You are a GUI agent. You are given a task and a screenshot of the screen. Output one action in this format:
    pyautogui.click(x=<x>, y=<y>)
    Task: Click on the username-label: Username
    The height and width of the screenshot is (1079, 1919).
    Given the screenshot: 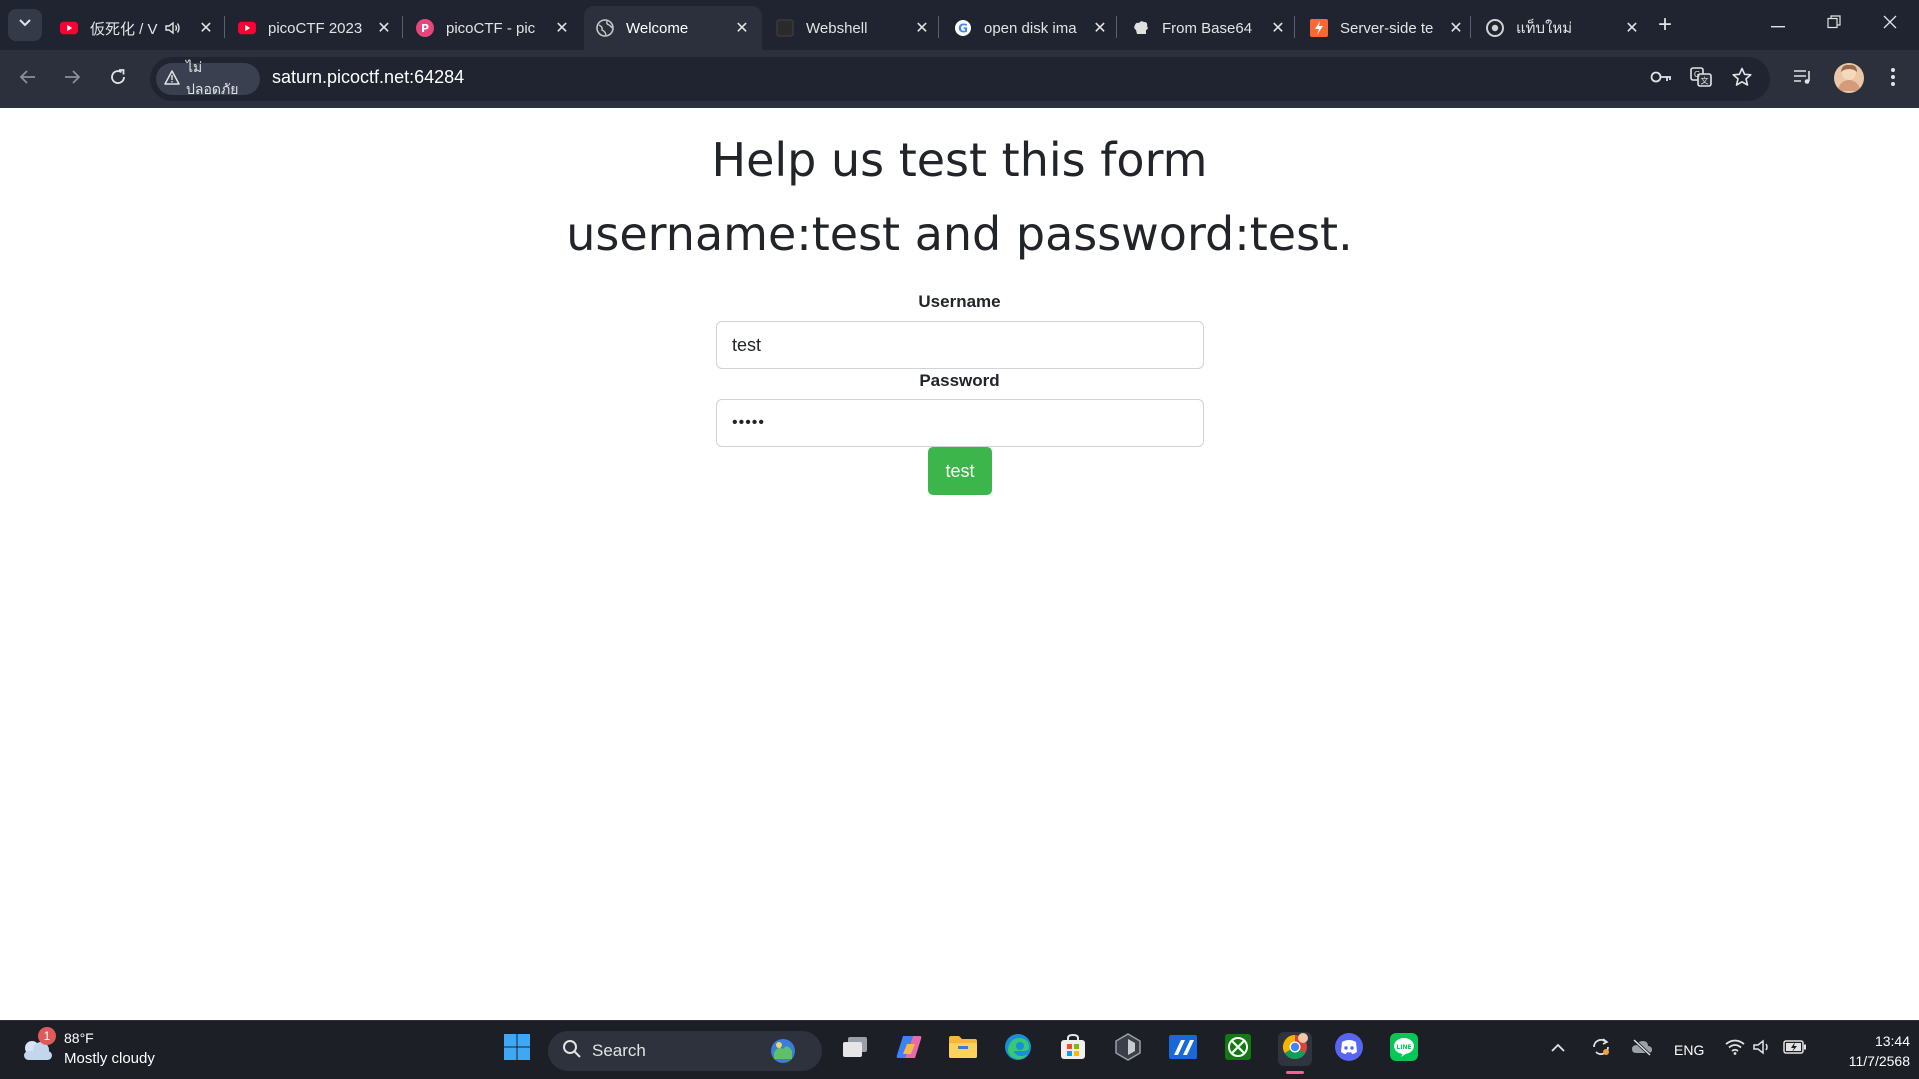 What is the action you would take?
    pyautogui.click(x=959, y=301)
    